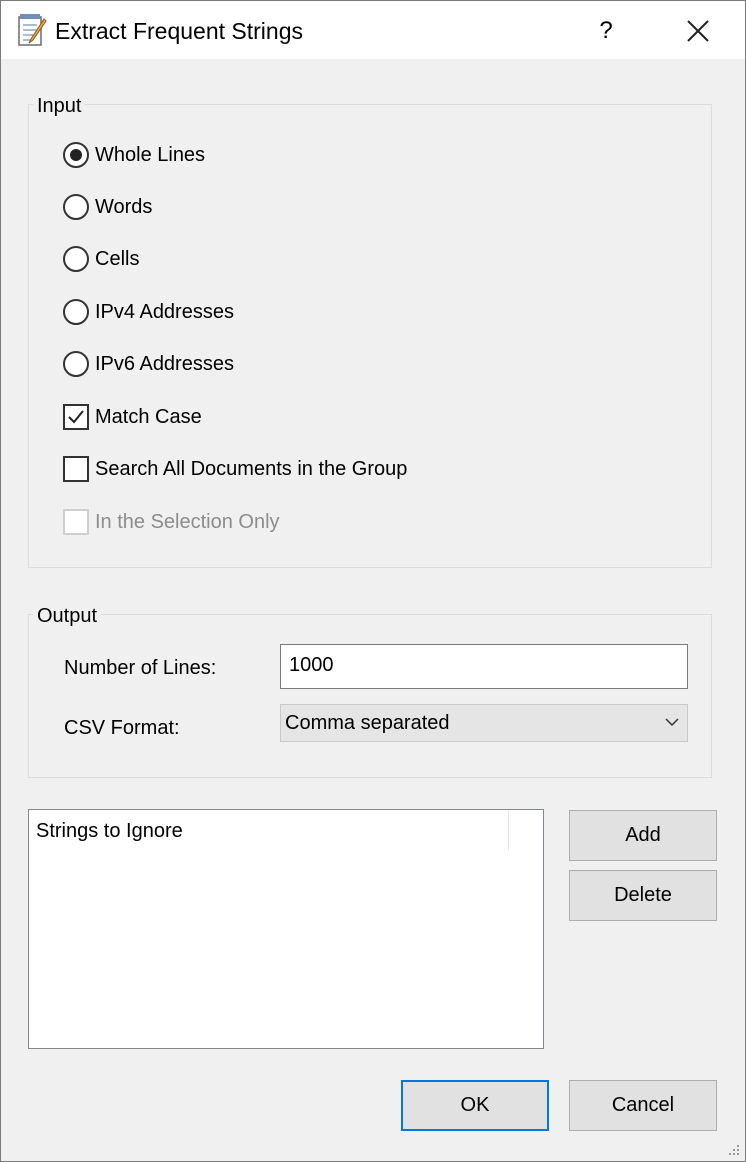  Describe the element at coordinates (109, 831) in the screenshot. I see `list-header-label: Strings to Ignore` at that location.